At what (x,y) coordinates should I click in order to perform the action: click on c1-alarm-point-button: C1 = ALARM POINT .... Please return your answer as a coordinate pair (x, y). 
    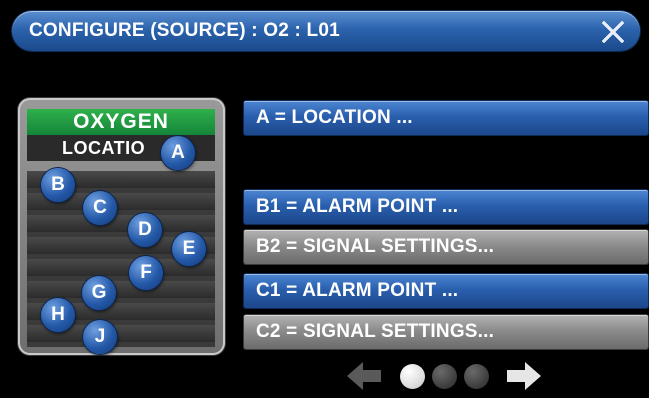
    Looking at the image, I should click on (446, 291).